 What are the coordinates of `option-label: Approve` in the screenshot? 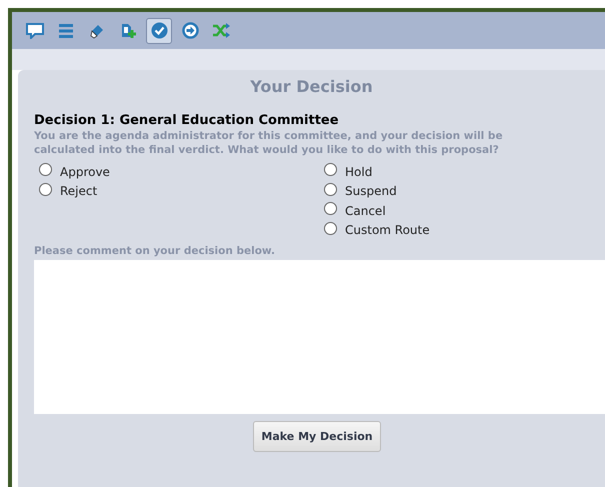 It's located at (85, 171).